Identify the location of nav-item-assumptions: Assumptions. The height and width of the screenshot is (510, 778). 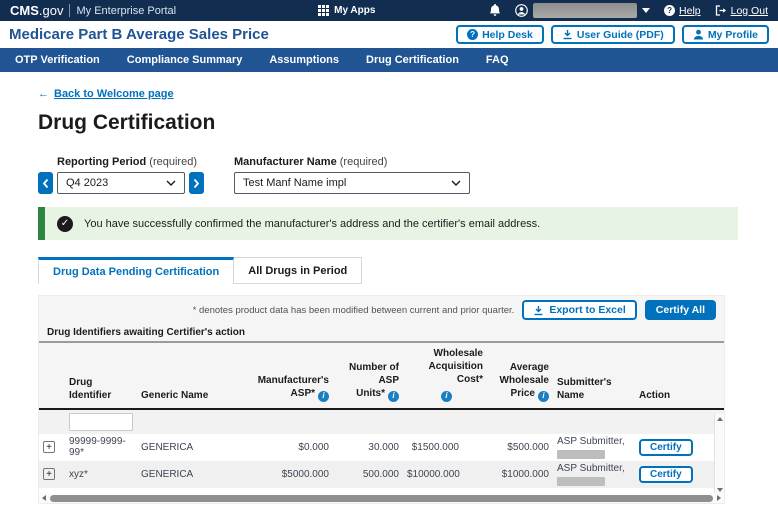
(304, 60).